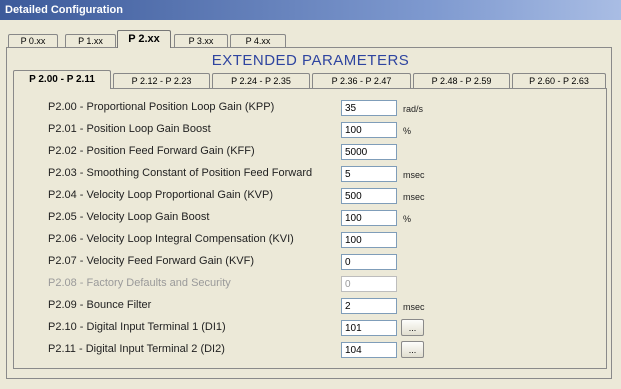 Image resolution: width=621 pixels, height=389 pixels. Describe the element at coordinates (413, 109) in the screenshot. I see `param-unit: rad/s` at that location.